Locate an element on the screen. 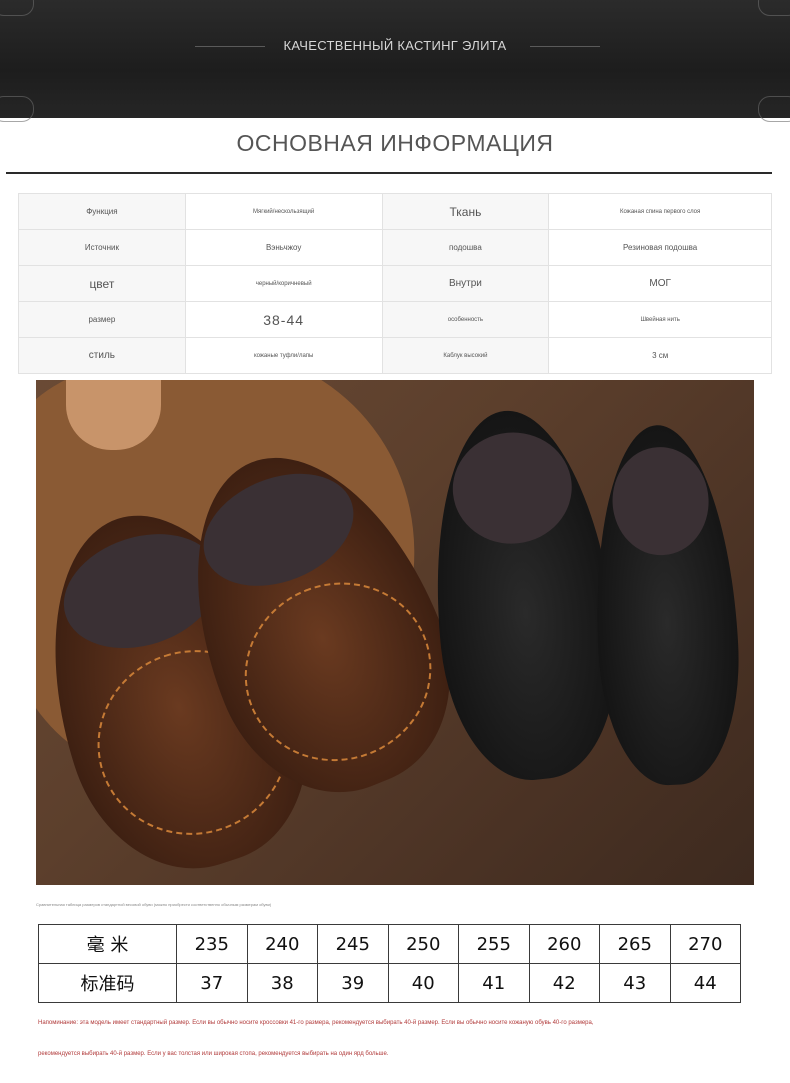 Image resolution: width=790 pixels, height=1083 pixels. info-value: Мягкий/нескользящий is located at coordinates (283, 211).